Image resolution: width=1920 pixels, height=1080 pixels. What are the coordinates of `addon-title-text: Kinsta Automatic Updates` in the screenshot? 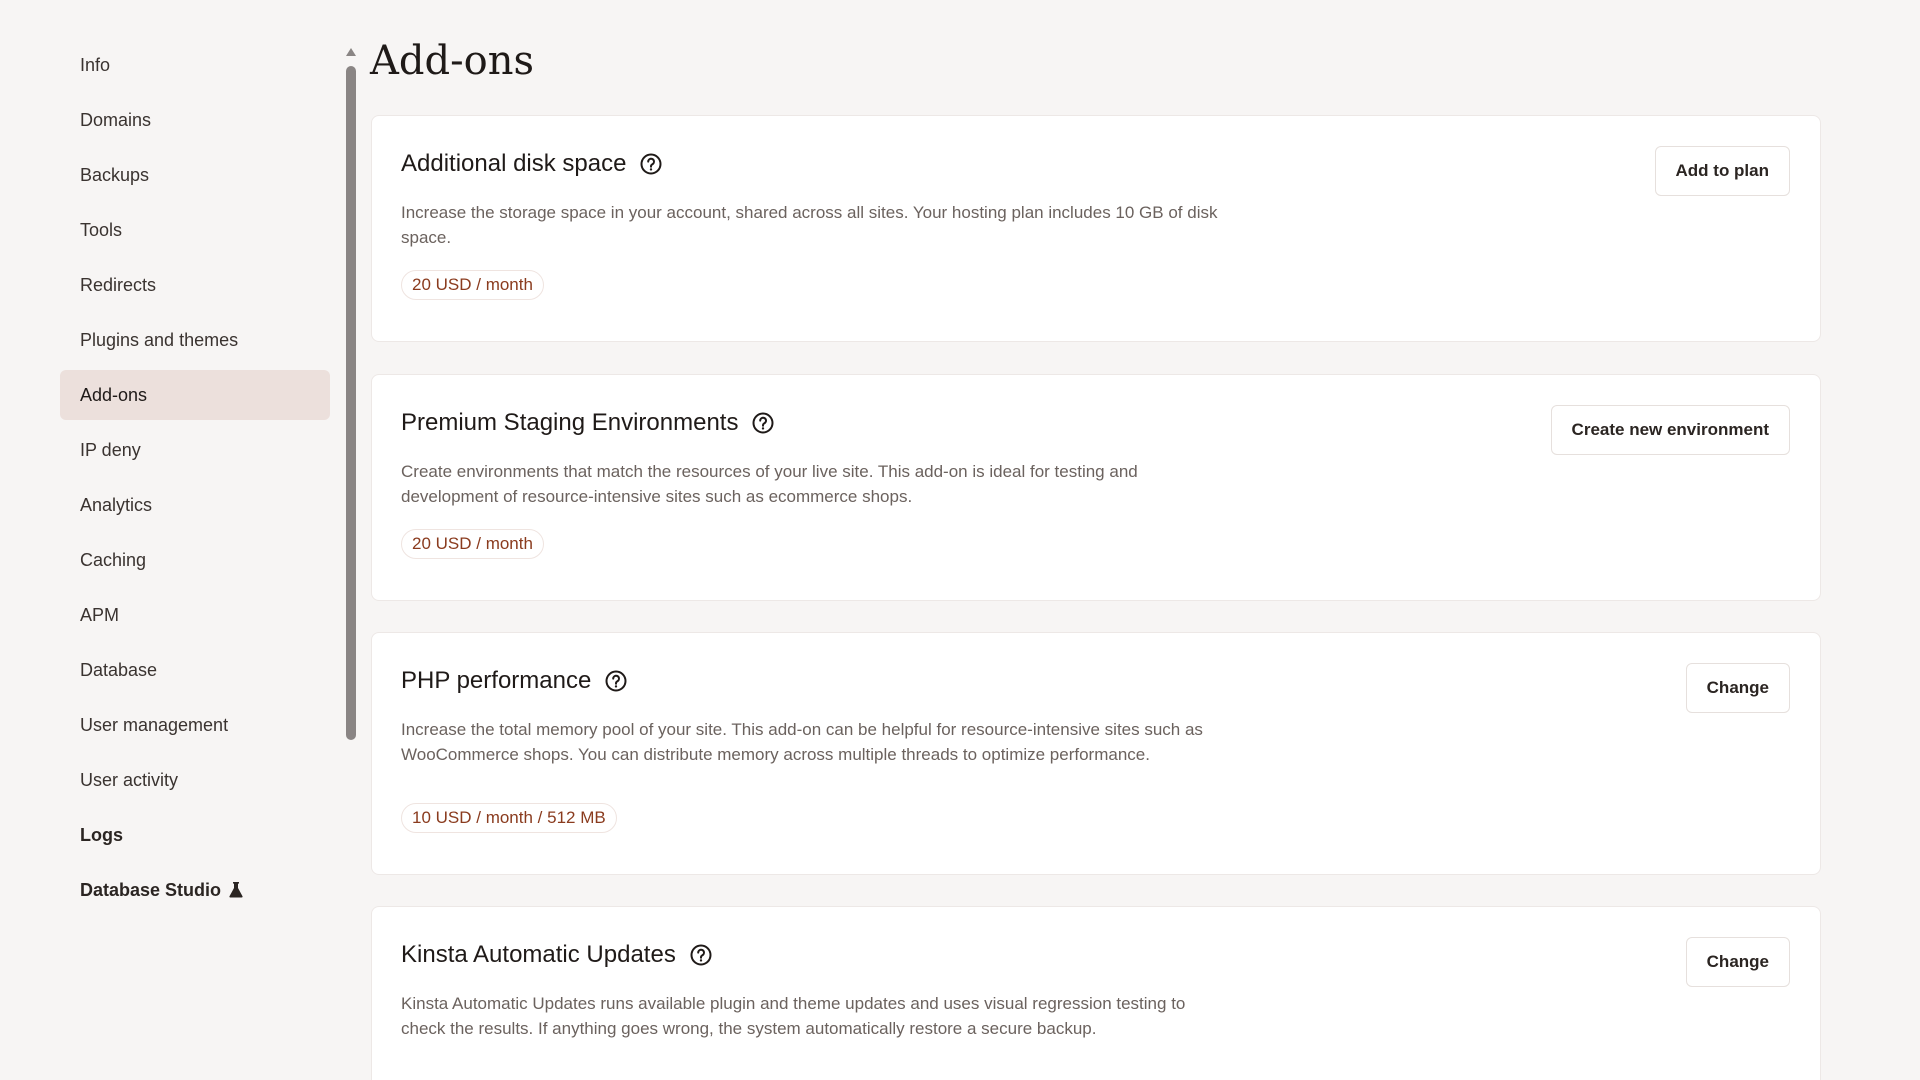 It's located at (538, 954).